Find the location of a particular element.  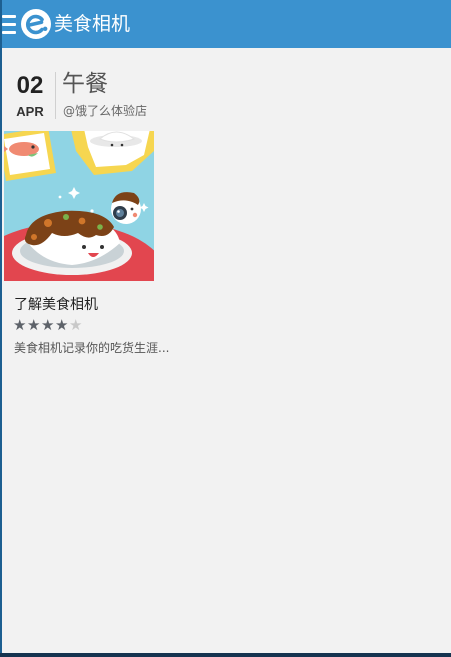

food-illustration-graphic is located at coordinates (79, 206).